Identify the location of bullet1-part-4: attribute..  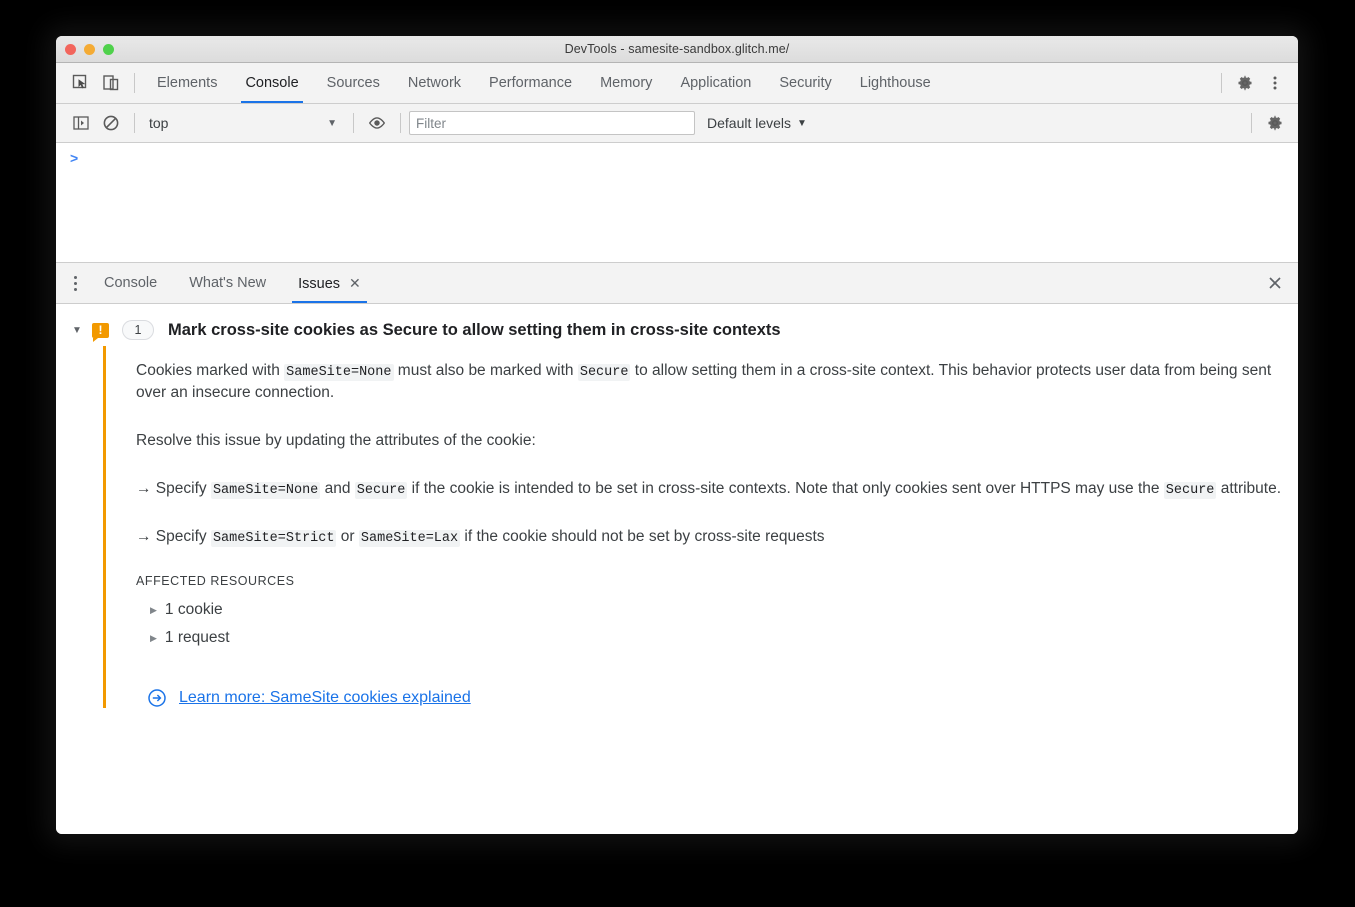
(1249, 489).